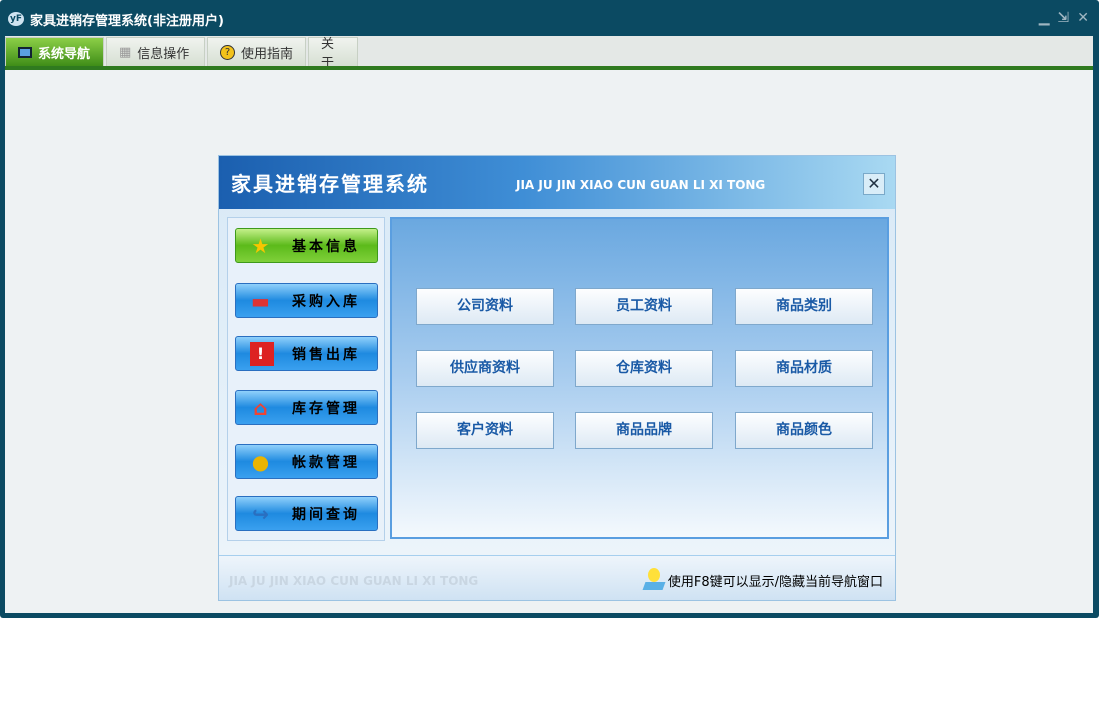 This screenshot has width=1099, height=723. What do you see at coordinates (354, 581) in the screenshot?
I see `footer-subtitle: JIA JU JIN XIAO CUN GUAN LI XI TONG` at bounding box center [354, 581].